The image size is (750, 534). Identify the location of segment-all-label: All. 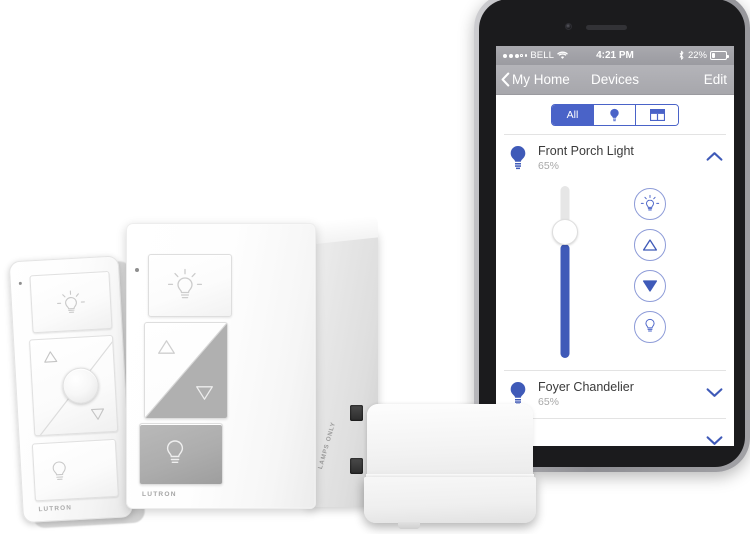
(572, 115).